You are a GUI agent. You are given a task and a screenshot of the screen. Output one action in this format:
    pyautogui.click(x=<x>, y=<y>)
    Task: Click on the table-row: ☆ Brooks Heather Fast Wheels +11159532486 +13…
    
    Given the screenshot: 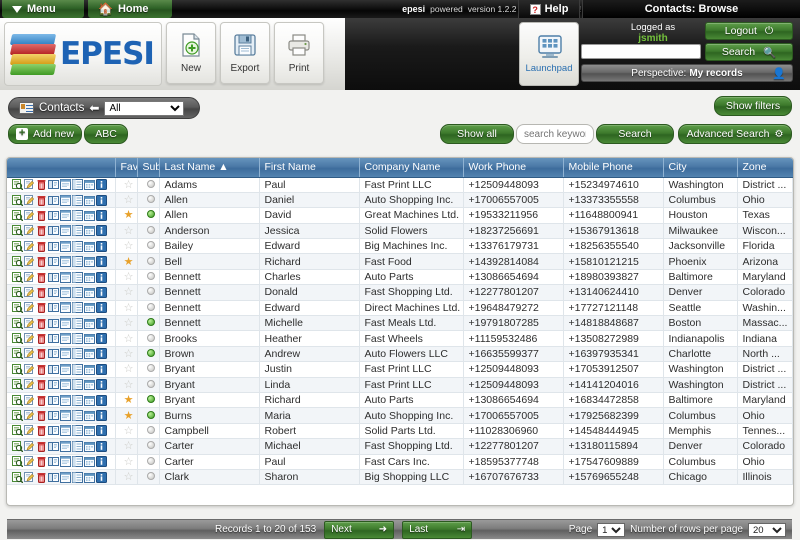 What is the action you would take?
    pyautogui.click(x=400, y=338)
    